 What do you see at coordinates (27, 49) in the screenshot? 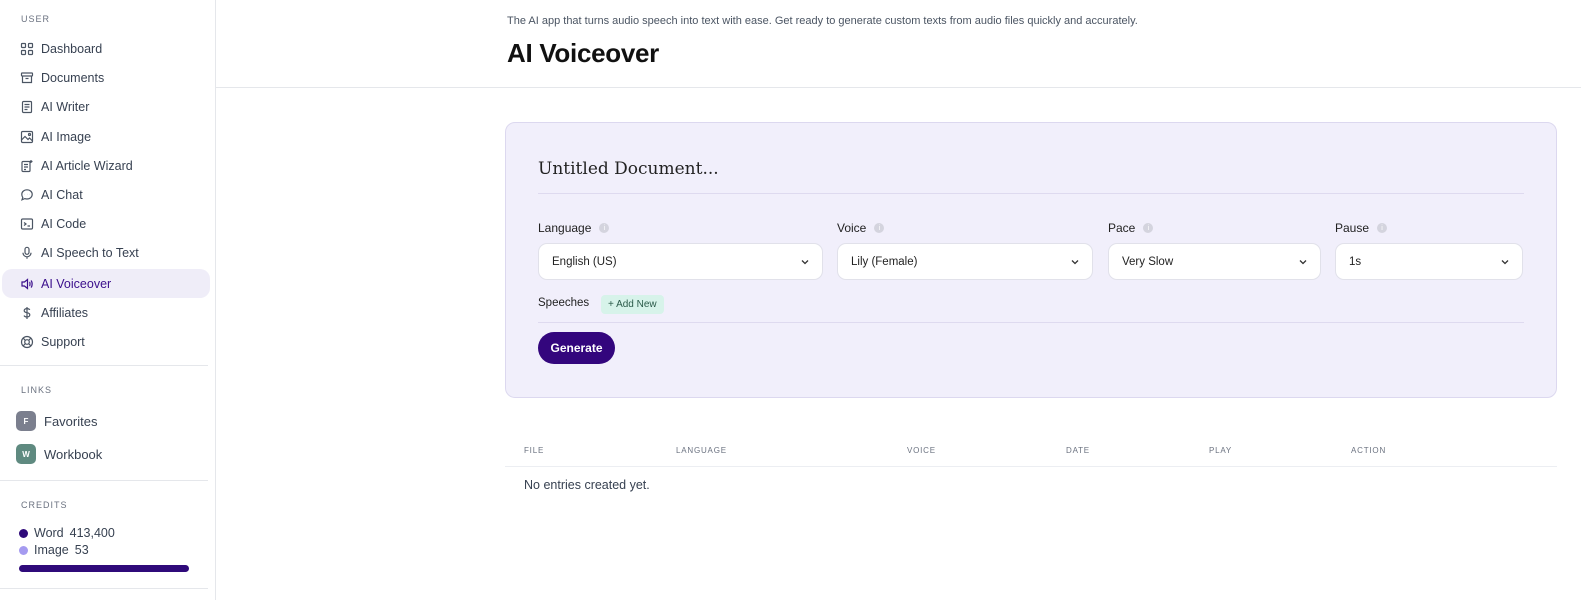
I see `dashboard-icon` at bounding box center [27, 49].